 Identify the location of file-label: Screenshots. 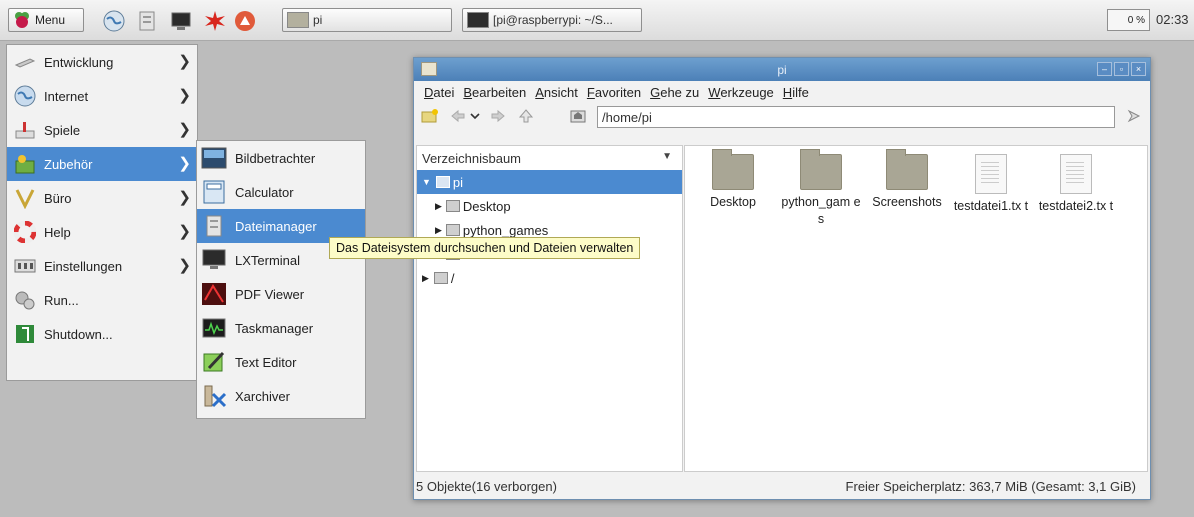
(907, 202).